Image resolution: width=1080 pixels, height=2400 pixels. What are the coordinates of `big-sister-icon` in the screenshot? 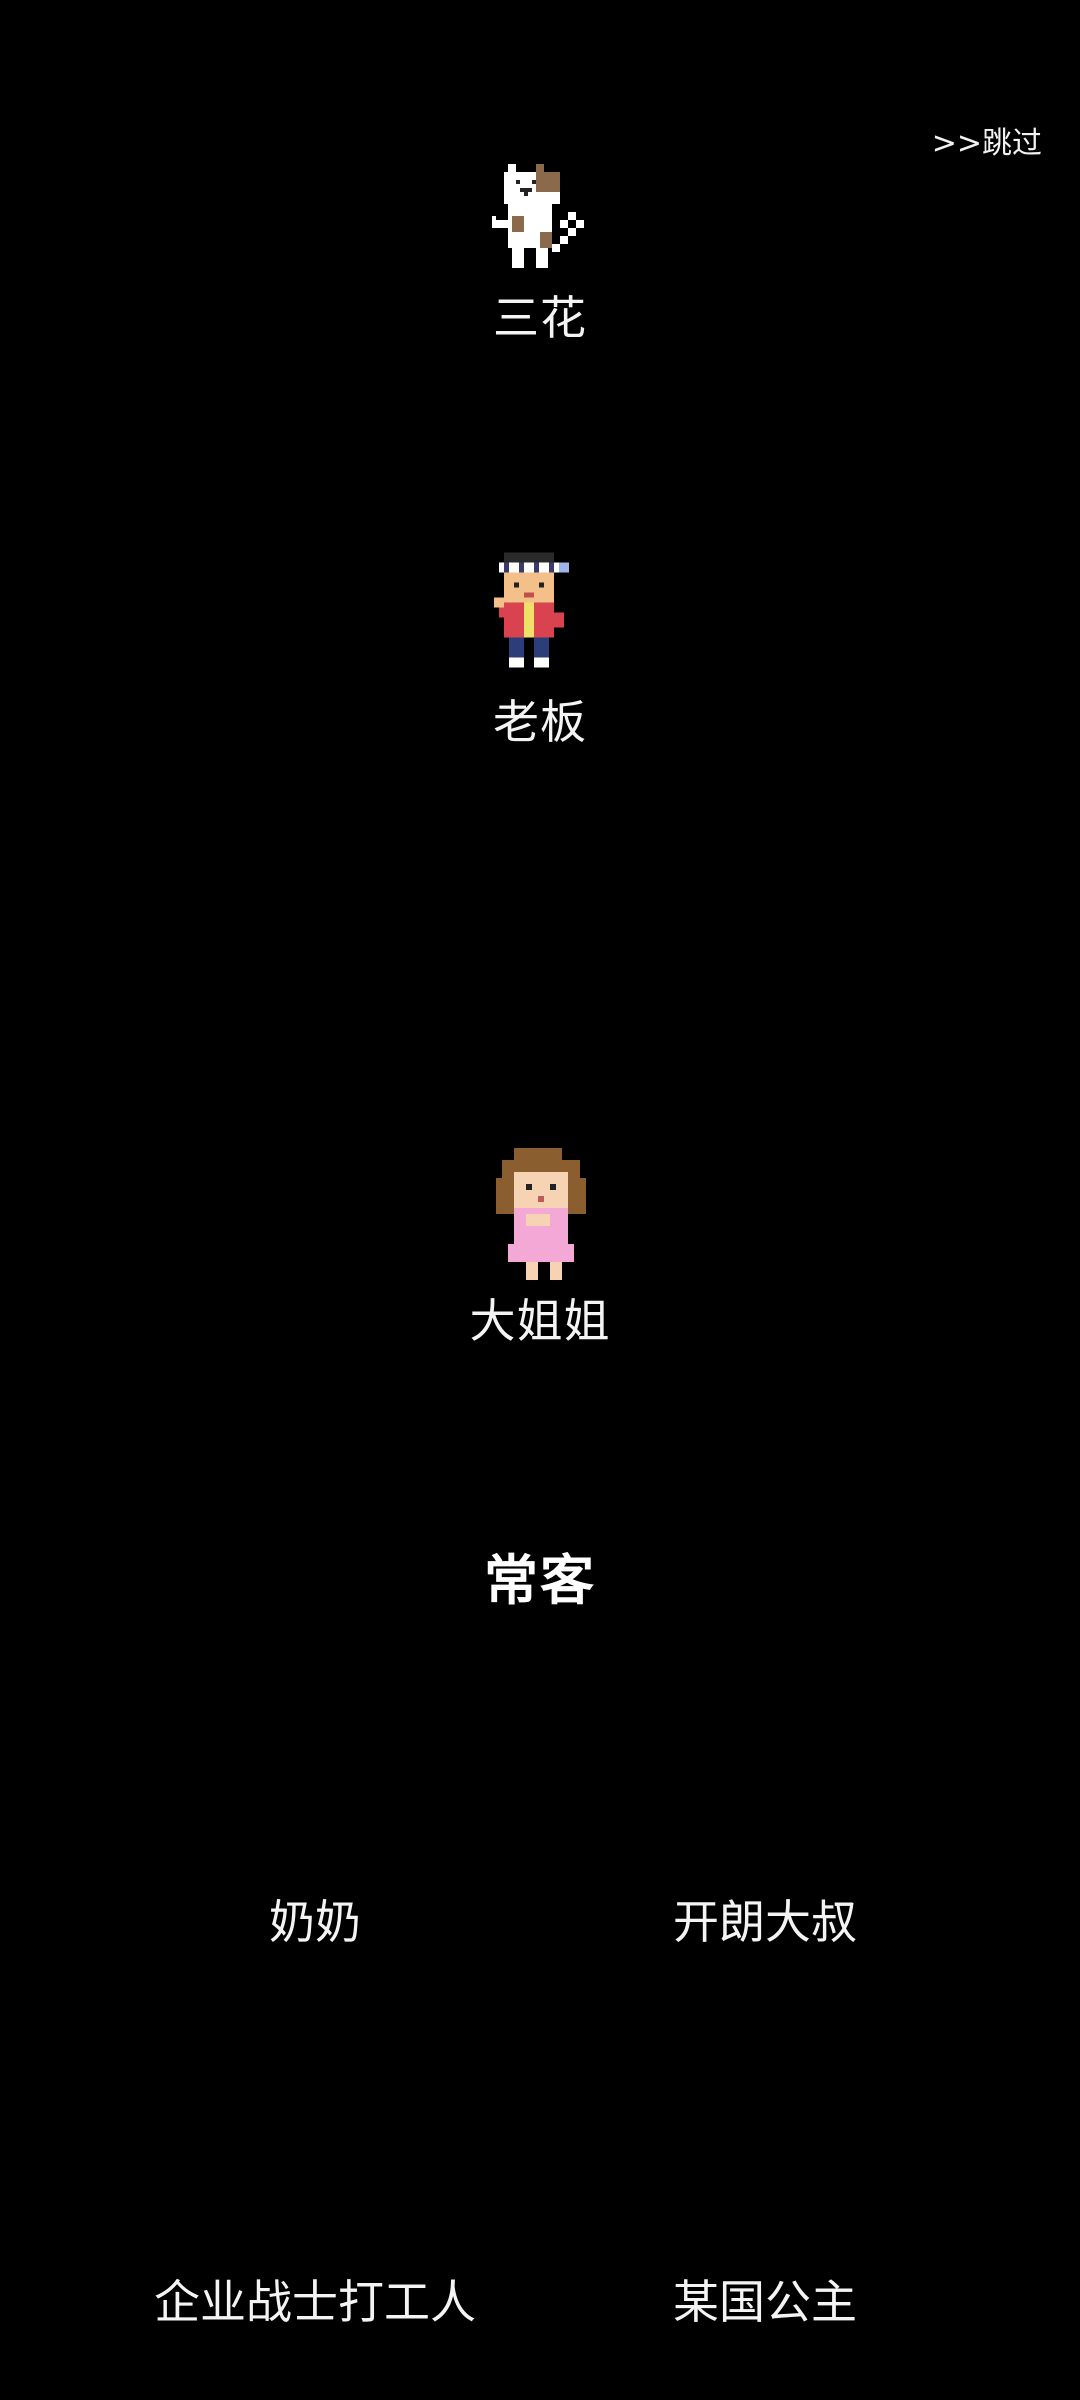 It's located at (541, 1214).